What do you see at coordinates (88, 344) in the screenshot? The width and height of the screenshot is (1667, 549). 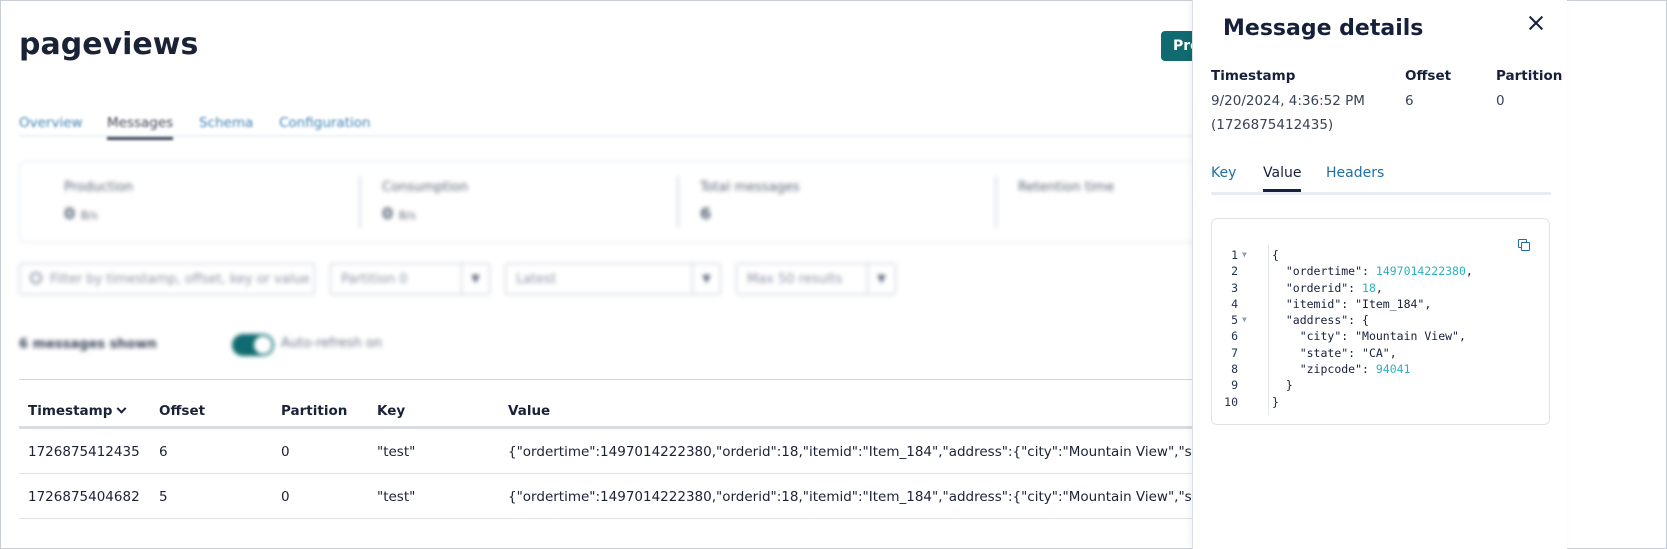 I see `messages-shown-count: 6 messages shown` at bounding box center [88, 344].